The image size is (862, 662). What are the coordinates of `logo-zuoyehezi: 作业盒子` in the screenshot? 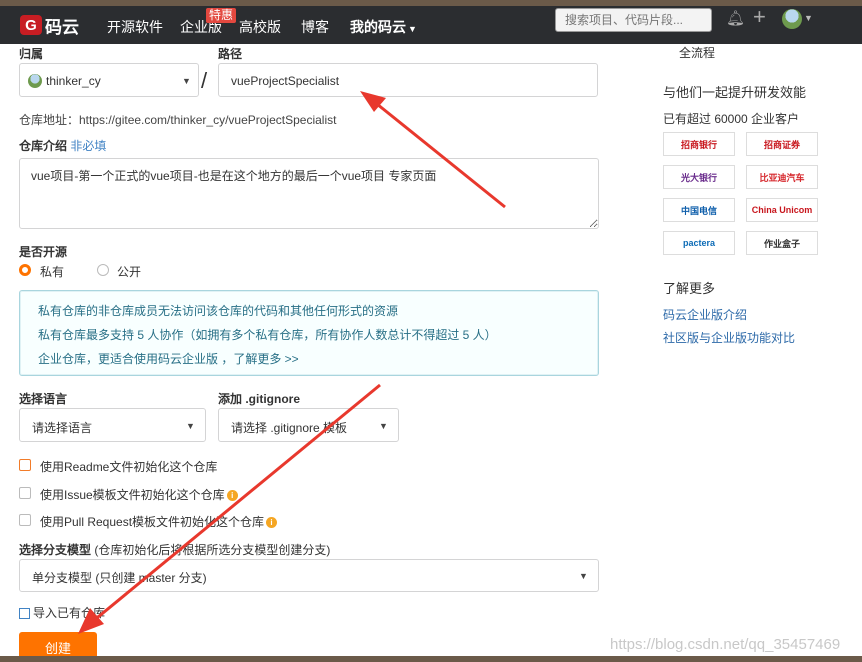 It's located at (782, 243).